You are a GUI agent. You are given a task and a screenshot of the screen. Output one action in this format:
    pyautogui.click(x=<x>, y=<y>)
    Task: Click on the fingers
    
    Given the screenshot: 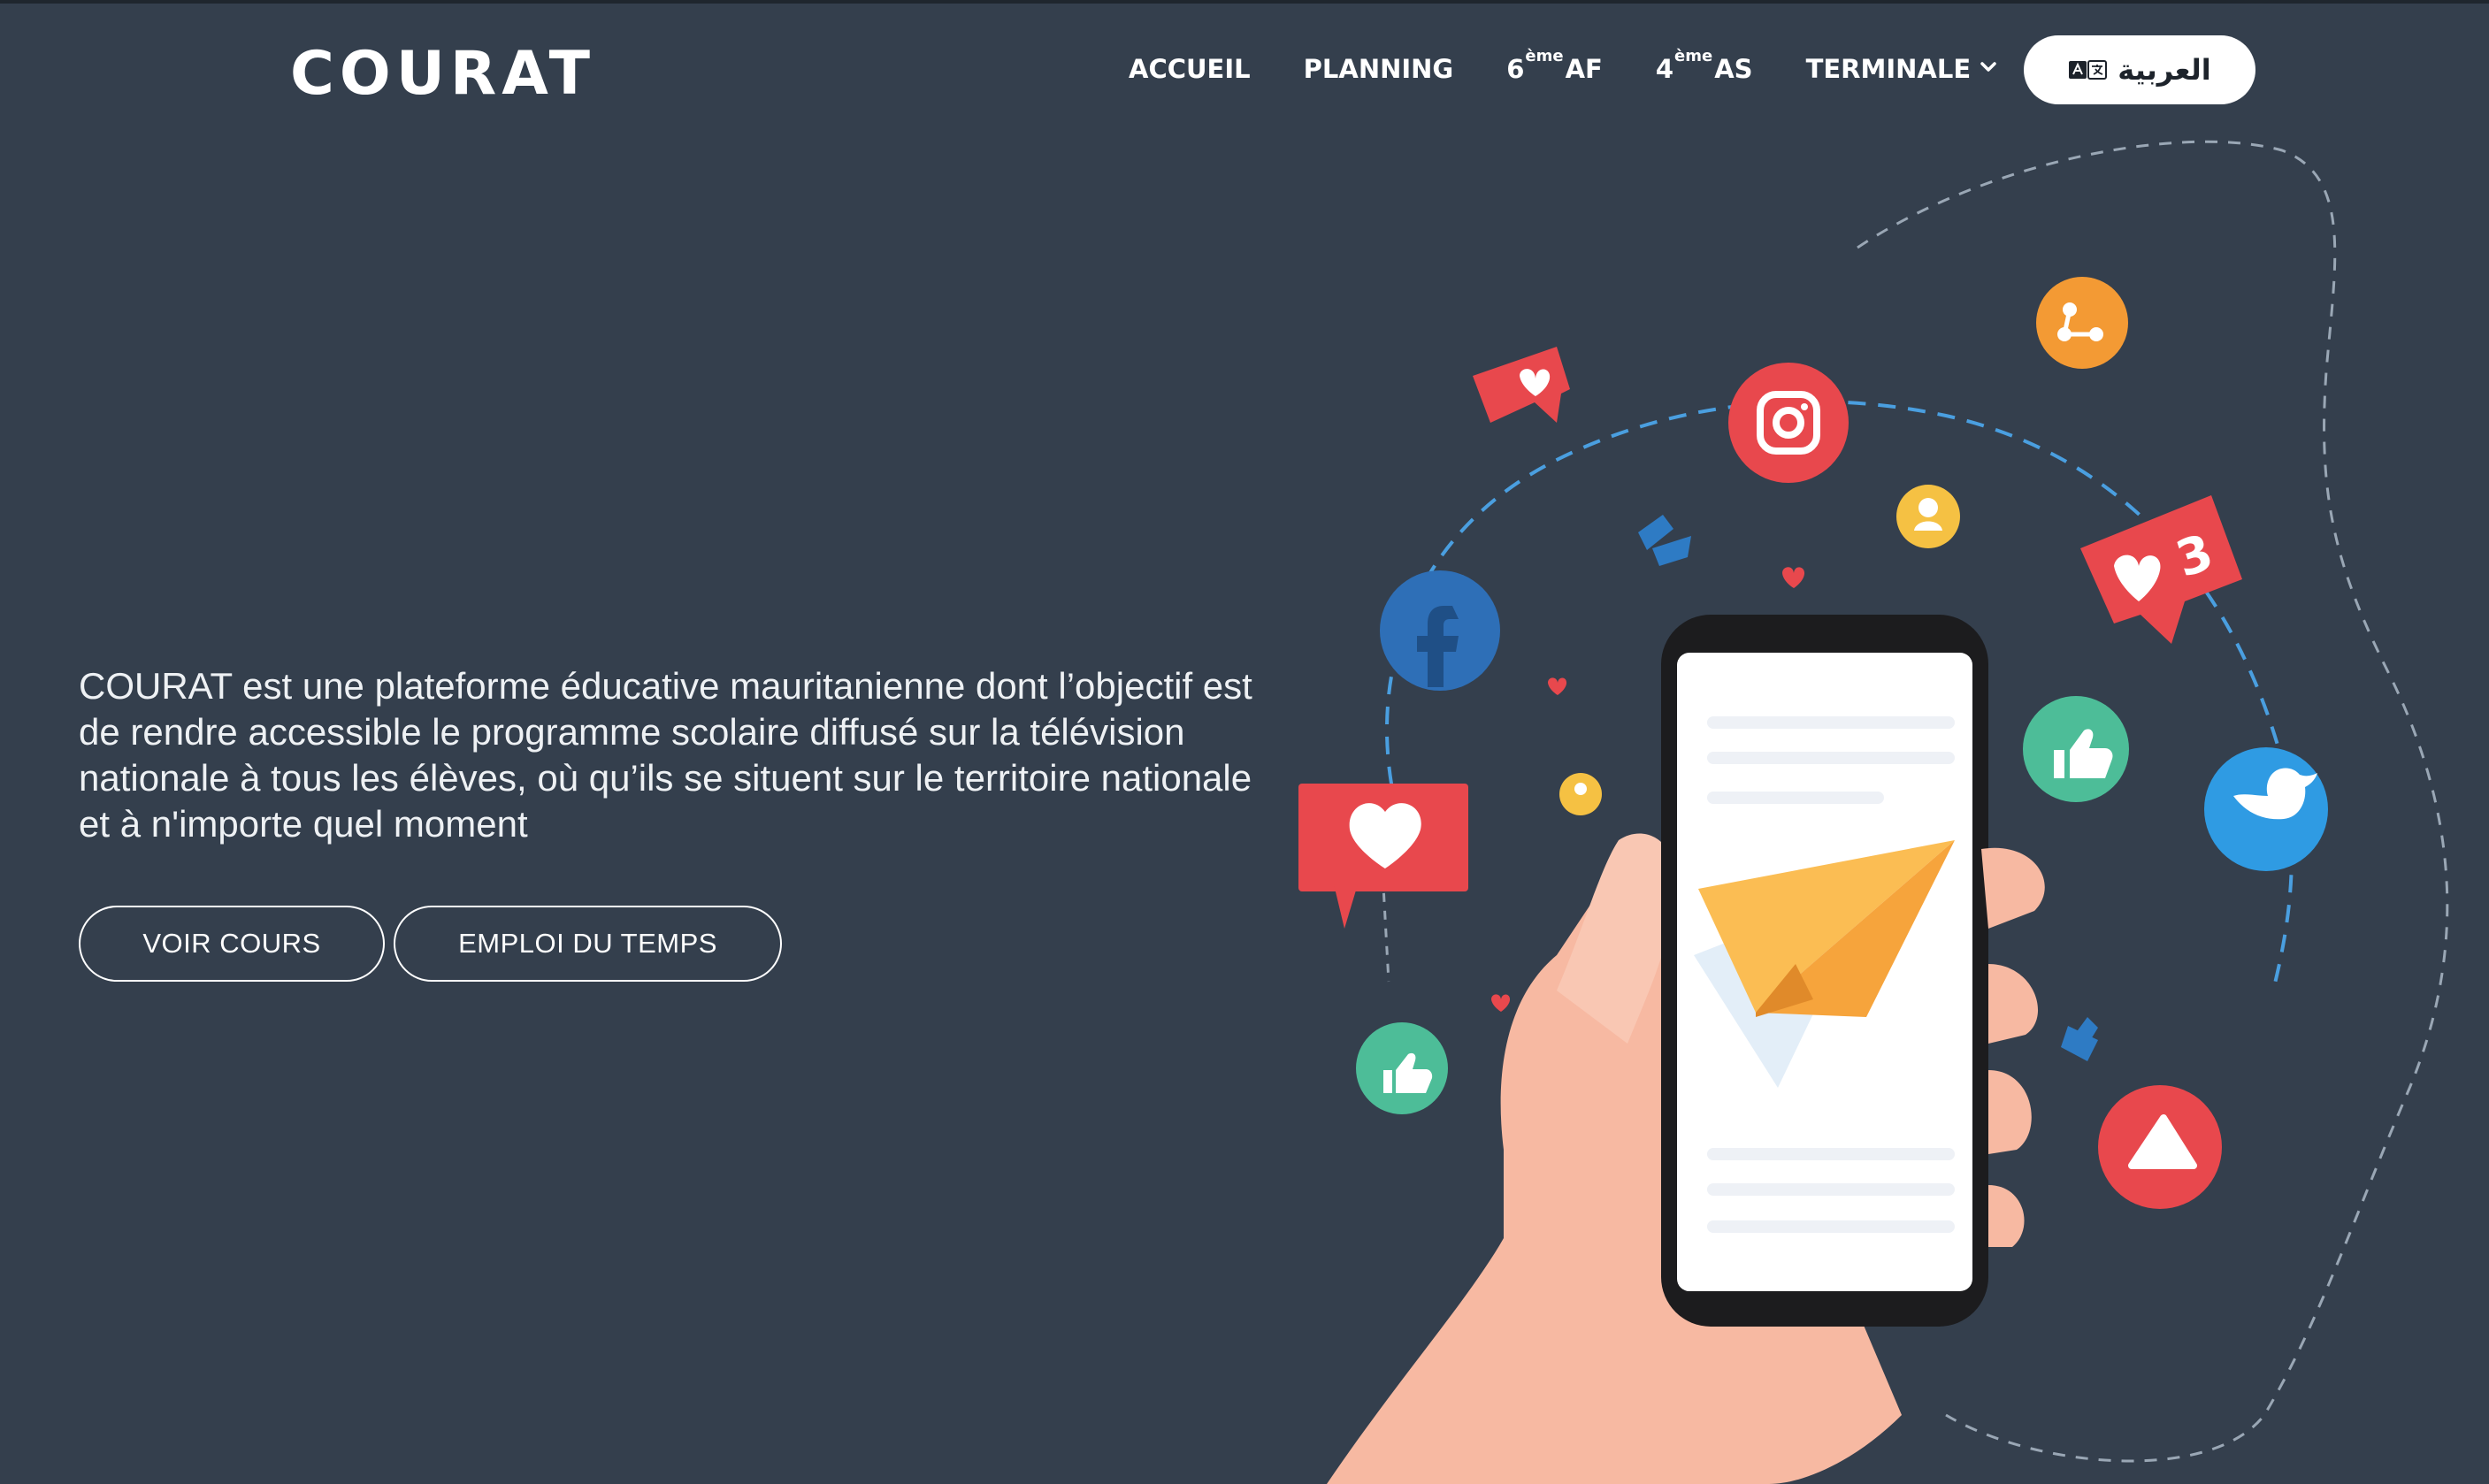 What is the action you would take?
    pyautogui.click(x=2013, y=1047)
    